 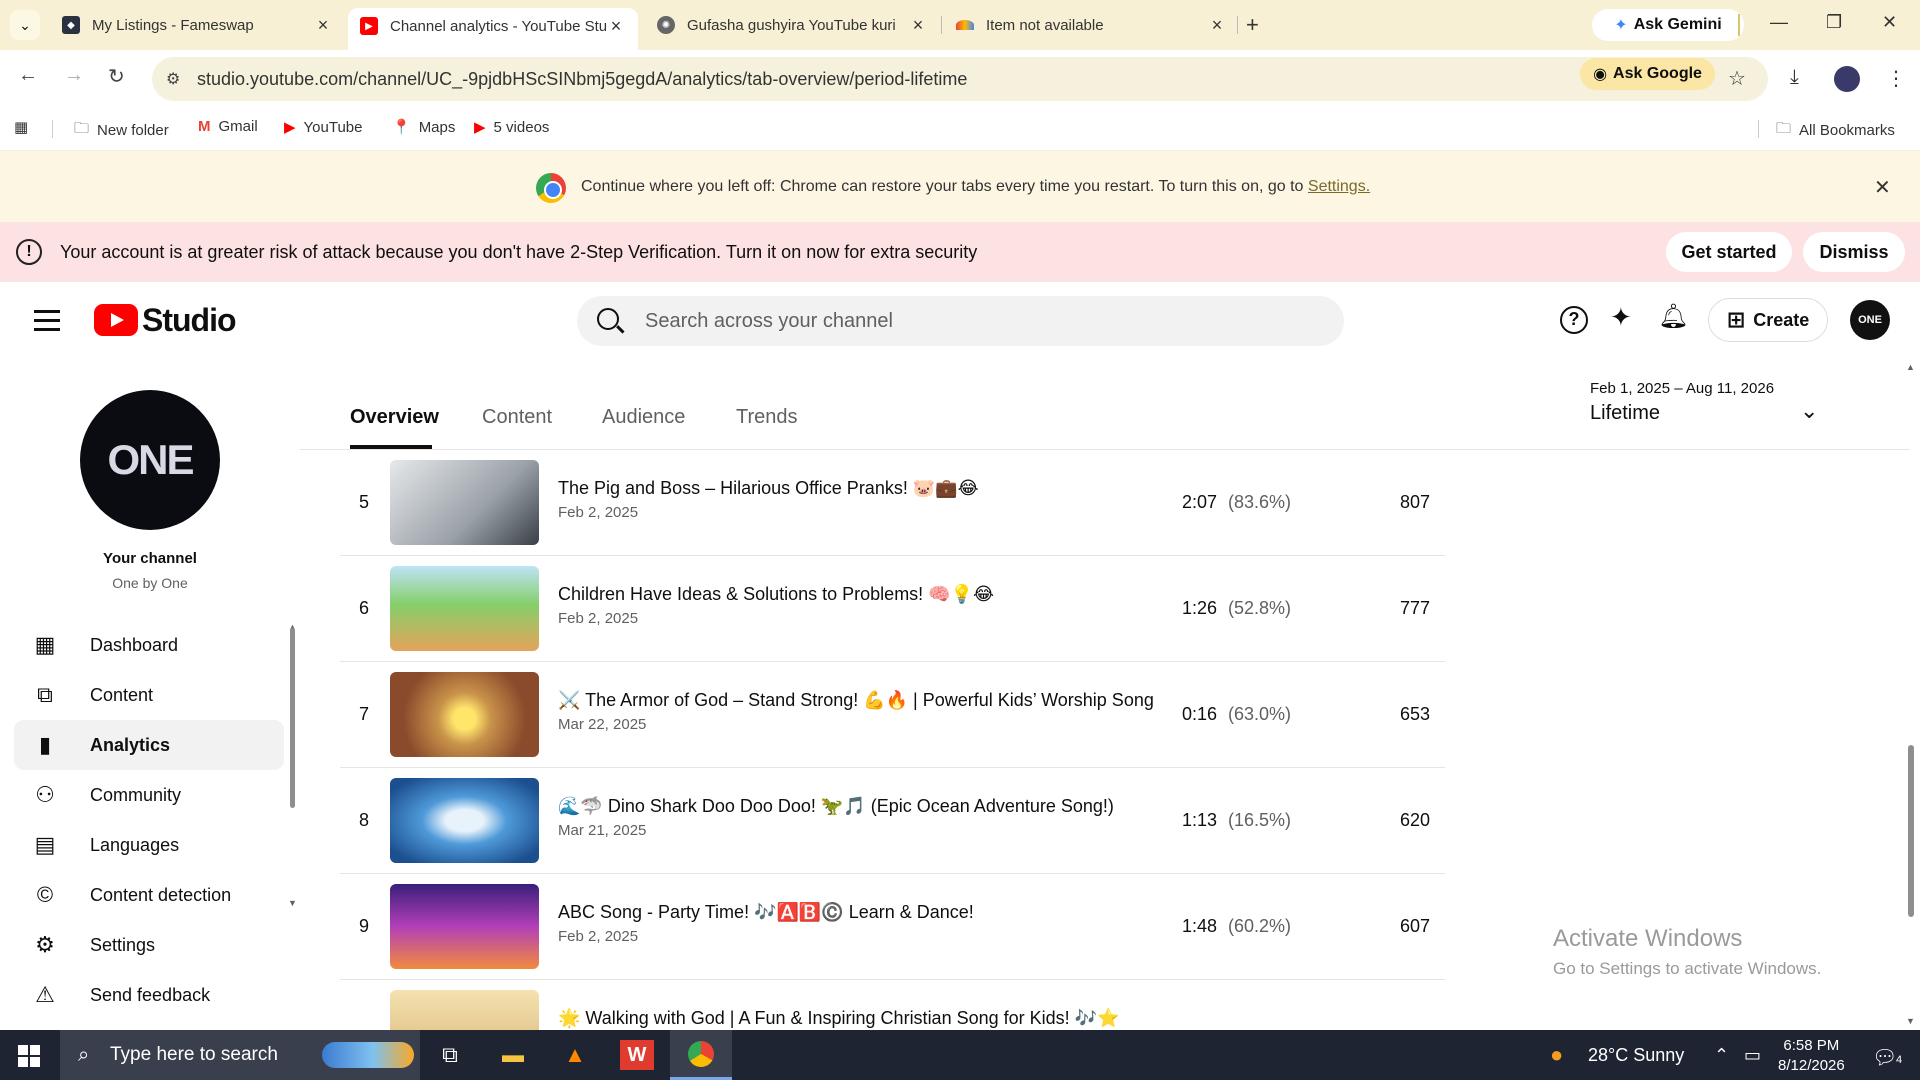 I want to click on channel-search, so click(x=960, y=321).